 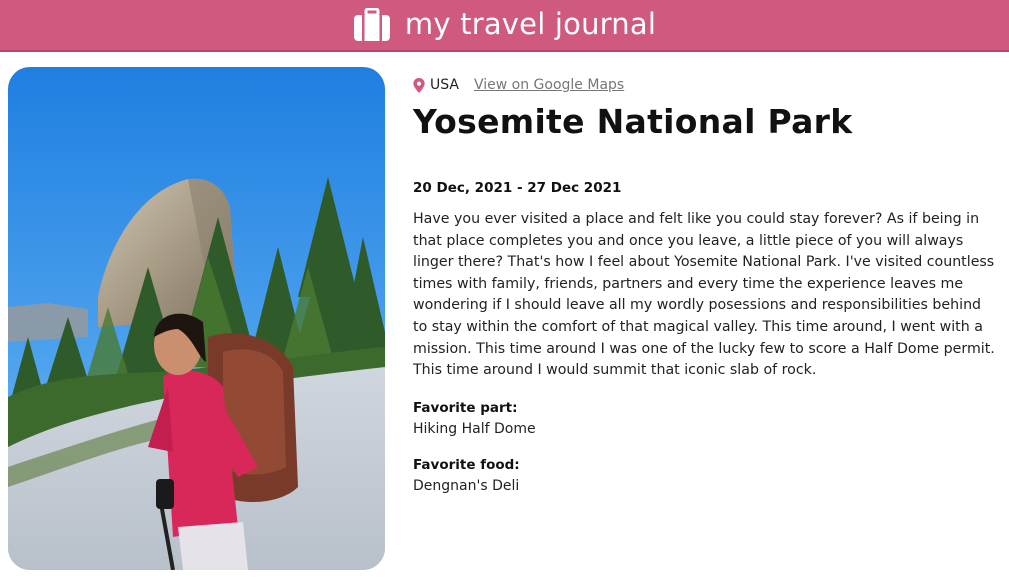 What do you see at coordinates (549, 85) in the screenshot?
I see `google-maps-link: View on Google Maps` at bounding box center [549, 85].